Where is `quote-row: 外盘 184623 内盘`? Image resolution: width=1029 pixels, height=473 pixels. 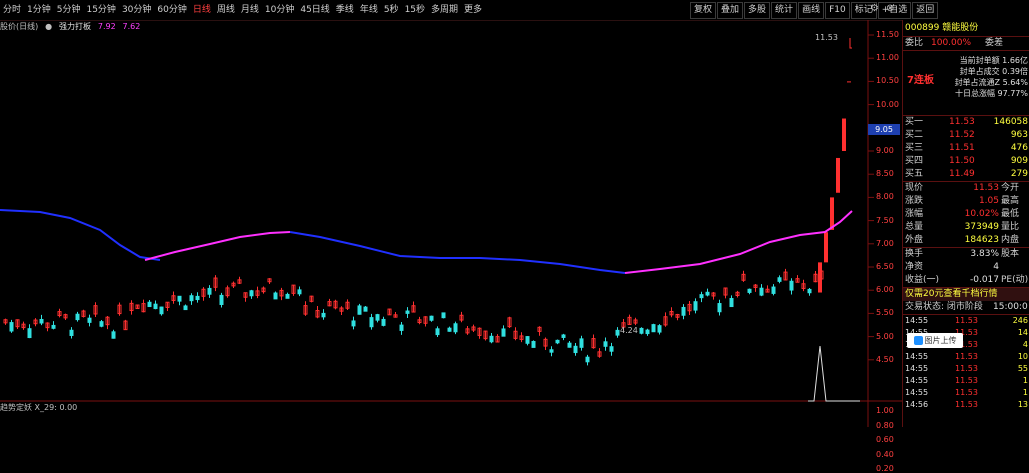
quote-row: 外盘 184623 内盘 is located at coordinates (966, 240).